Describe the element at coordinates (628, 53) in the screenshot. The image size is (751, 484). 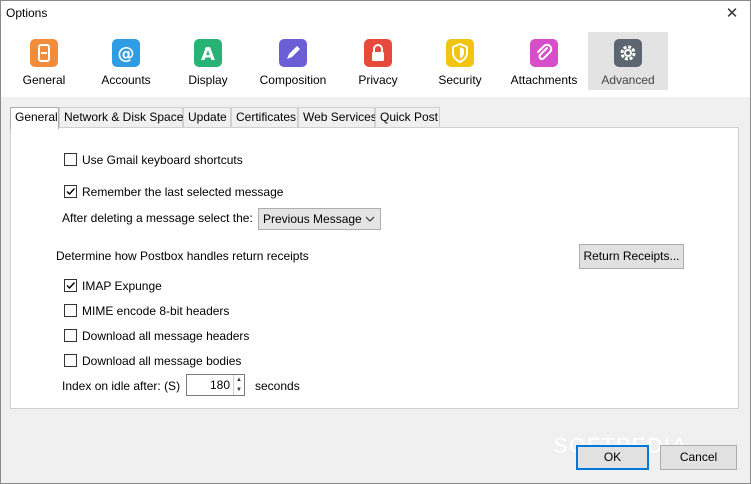
I see `advanced-icon` at that location.